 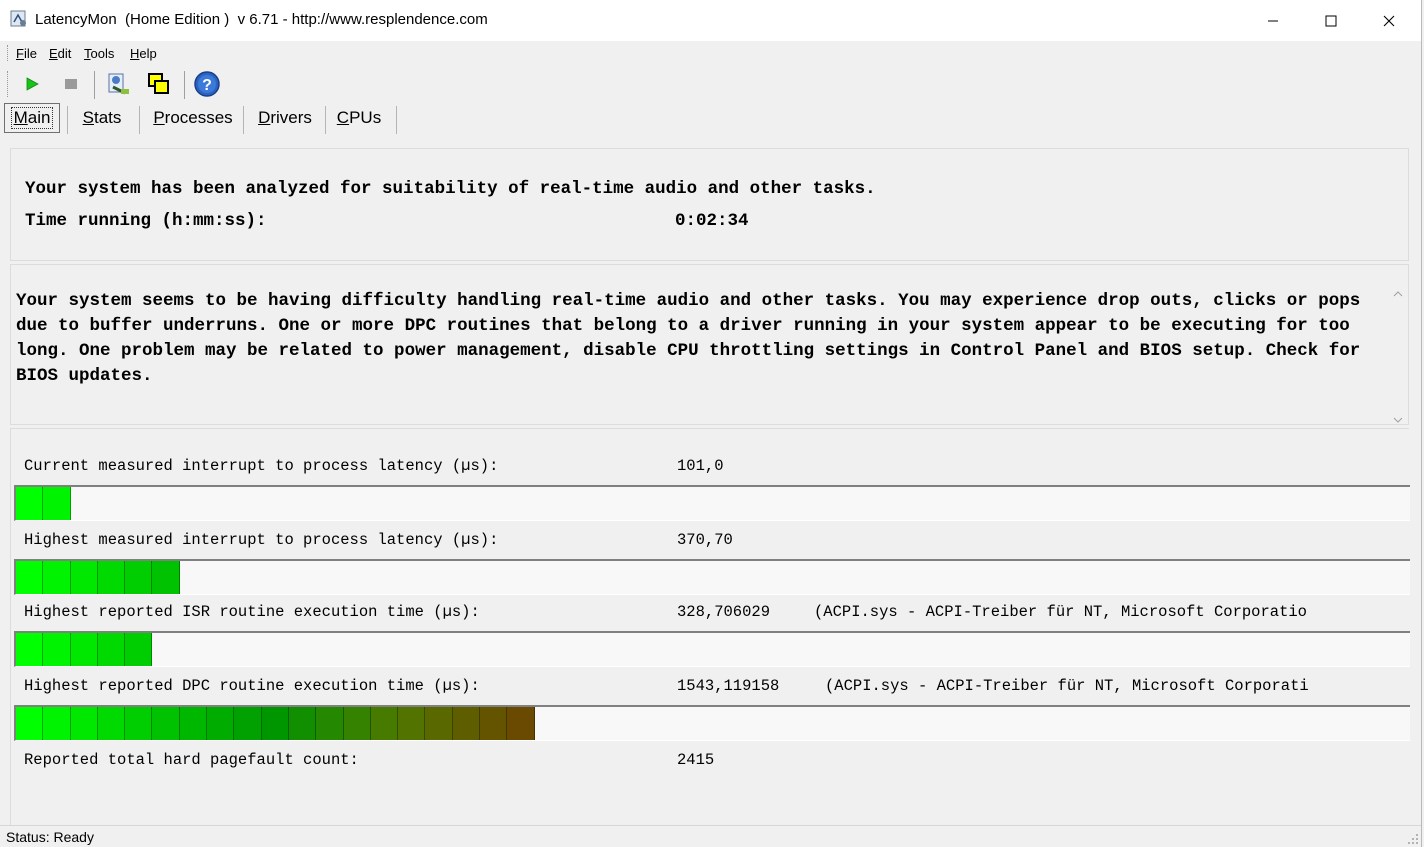 What do you see at coordinates (710, 119) in the screenshot?
I see `tab-strip: Main Stats Processes Drivers CPUs` at bounding box center [710, 119].